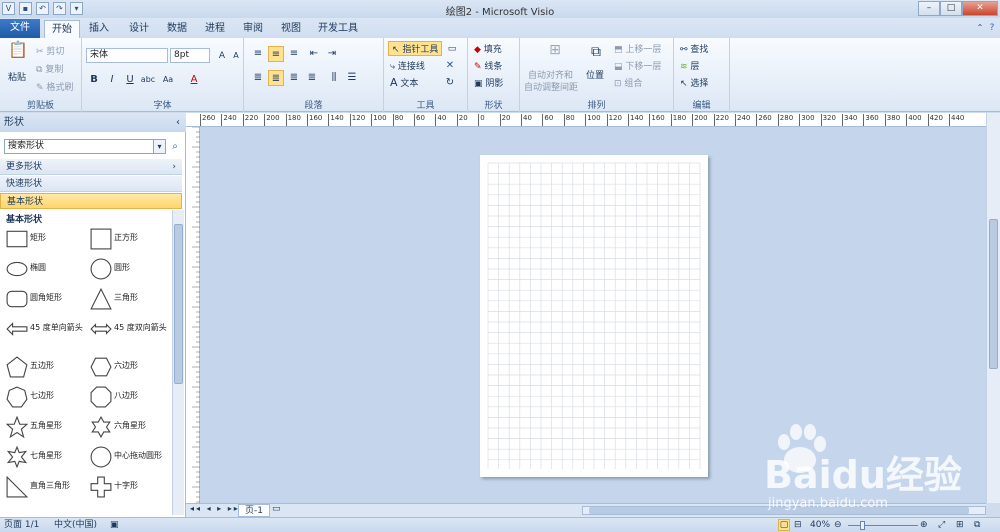 The height and width of the screenshot is (532, 1000). What do you see at coordinates (820, 525) in the screenshot?
I see `zoom-level: 40%` at bounding box center [820, 525].